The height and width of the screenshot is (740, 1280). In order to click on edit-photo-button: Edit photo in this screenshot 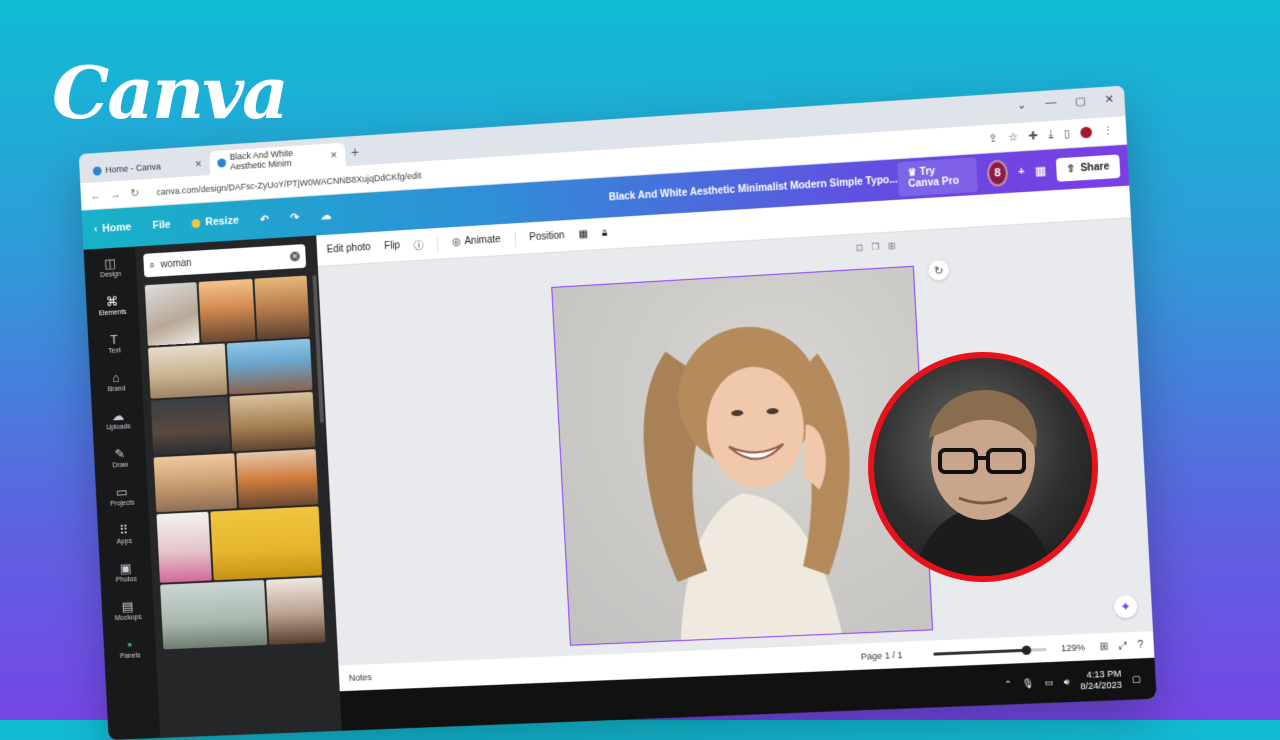, I will do `click(348, 249)`.